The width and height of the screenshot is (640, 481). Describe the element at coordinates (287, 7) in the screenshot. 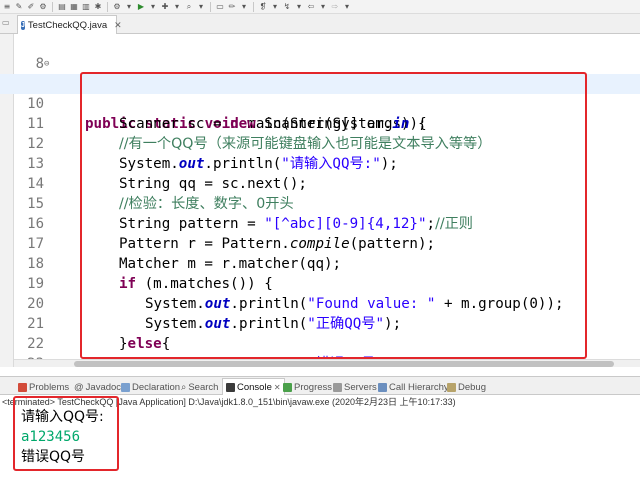

I see `link-icon: ↯` at that location.